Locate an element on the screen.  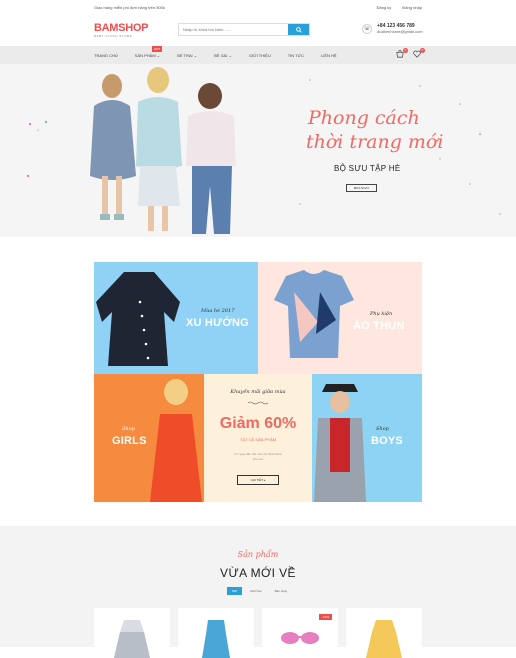
nav-icons: 0 0 is located at coordinates (406, 53).